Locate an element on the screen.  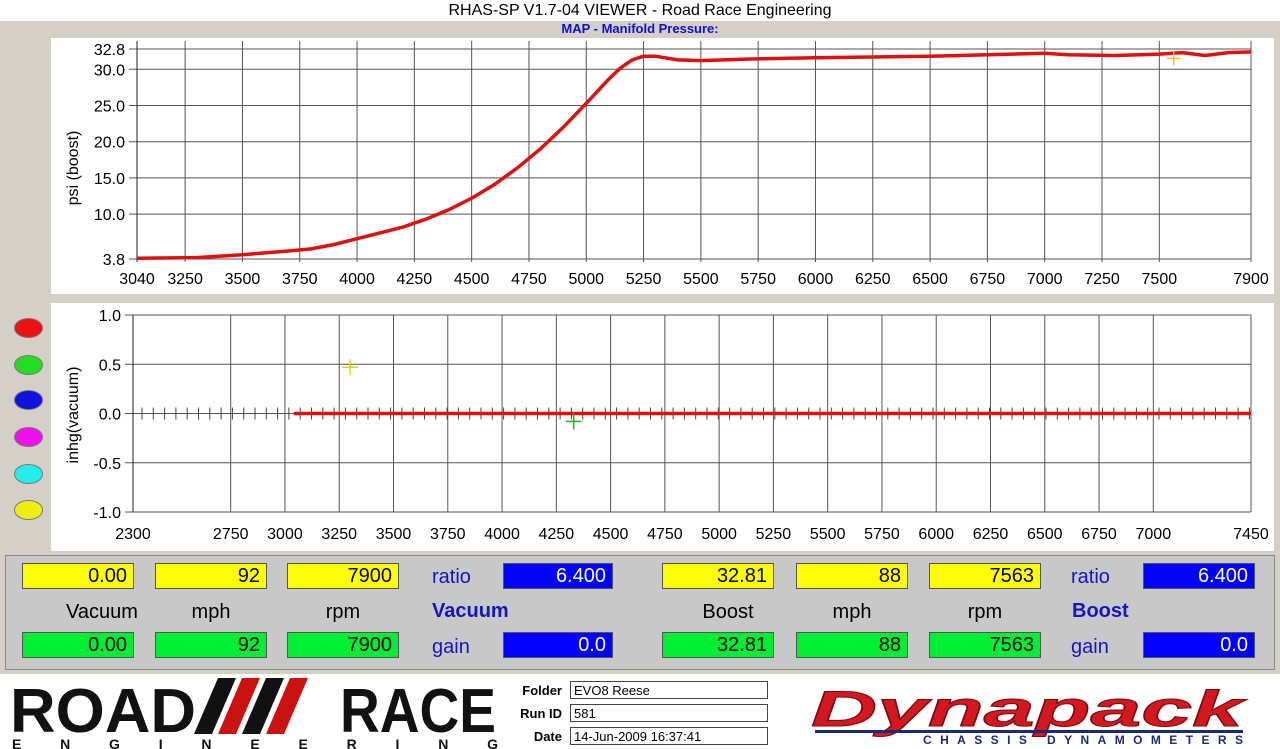
y-tick-label: -0.5 is located at coordinates (107, 464).